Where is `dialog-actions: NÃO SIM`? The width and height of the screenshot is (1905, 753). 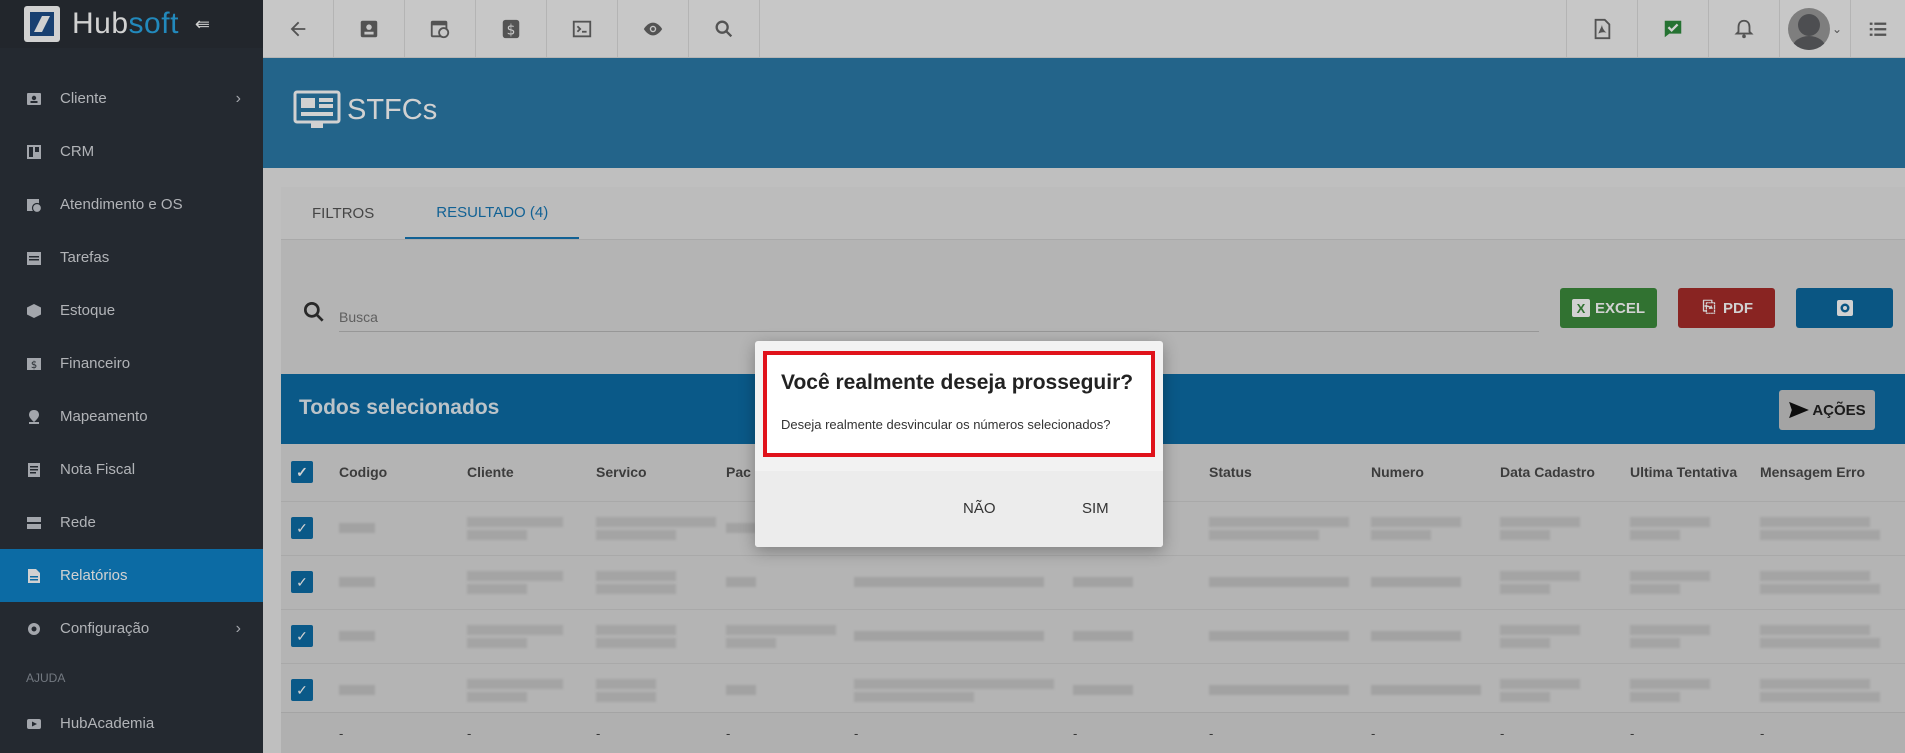
dialog-actions: NÃO SIM is located at coordinates (959, 509).